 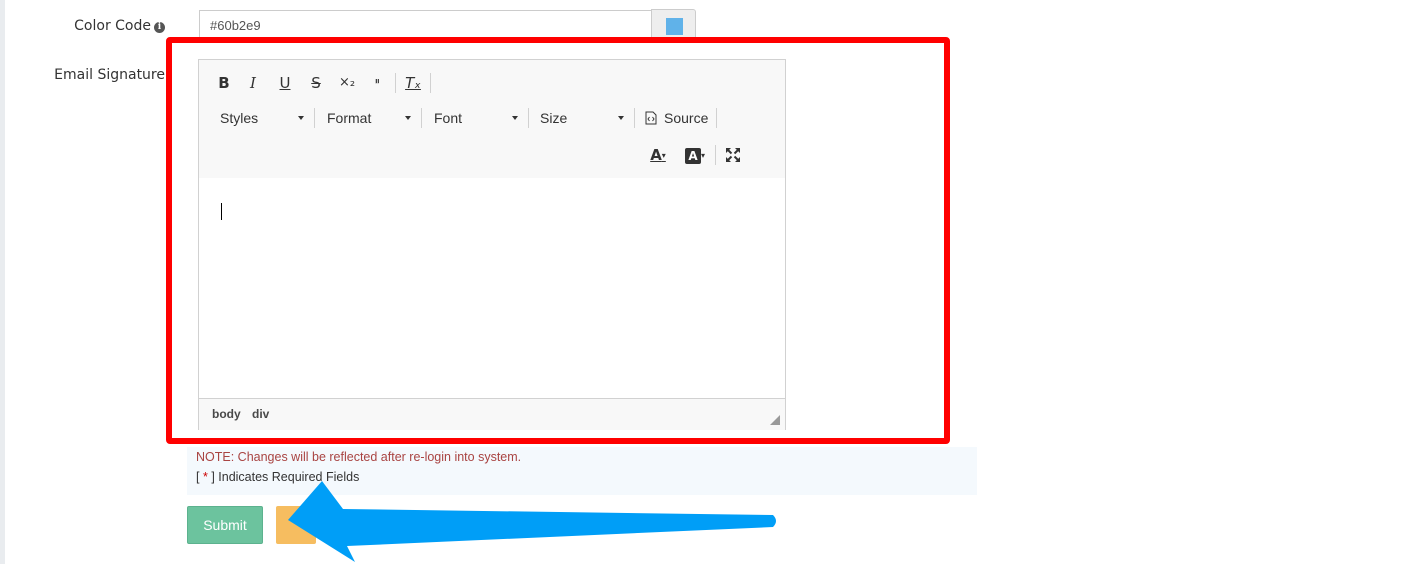 I want to click on arrow-icon, so click(x=532, y=521).